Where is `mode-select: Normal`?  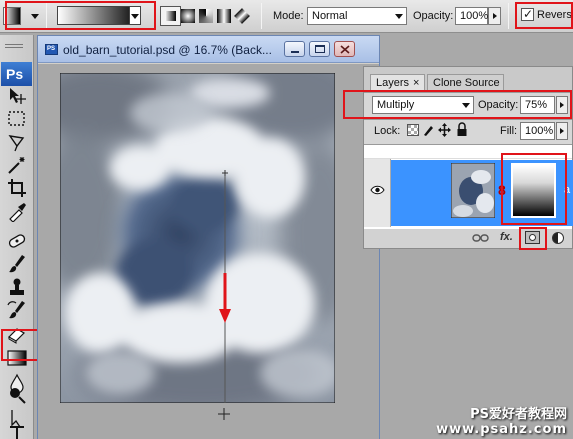 mode-select: Normal is located at coordinates (357, 16).